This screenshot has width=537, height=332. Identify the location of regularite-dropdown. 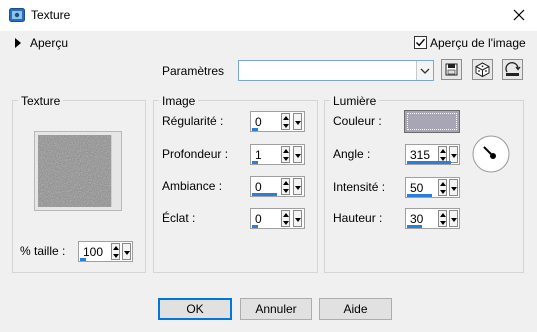
(297, 121).